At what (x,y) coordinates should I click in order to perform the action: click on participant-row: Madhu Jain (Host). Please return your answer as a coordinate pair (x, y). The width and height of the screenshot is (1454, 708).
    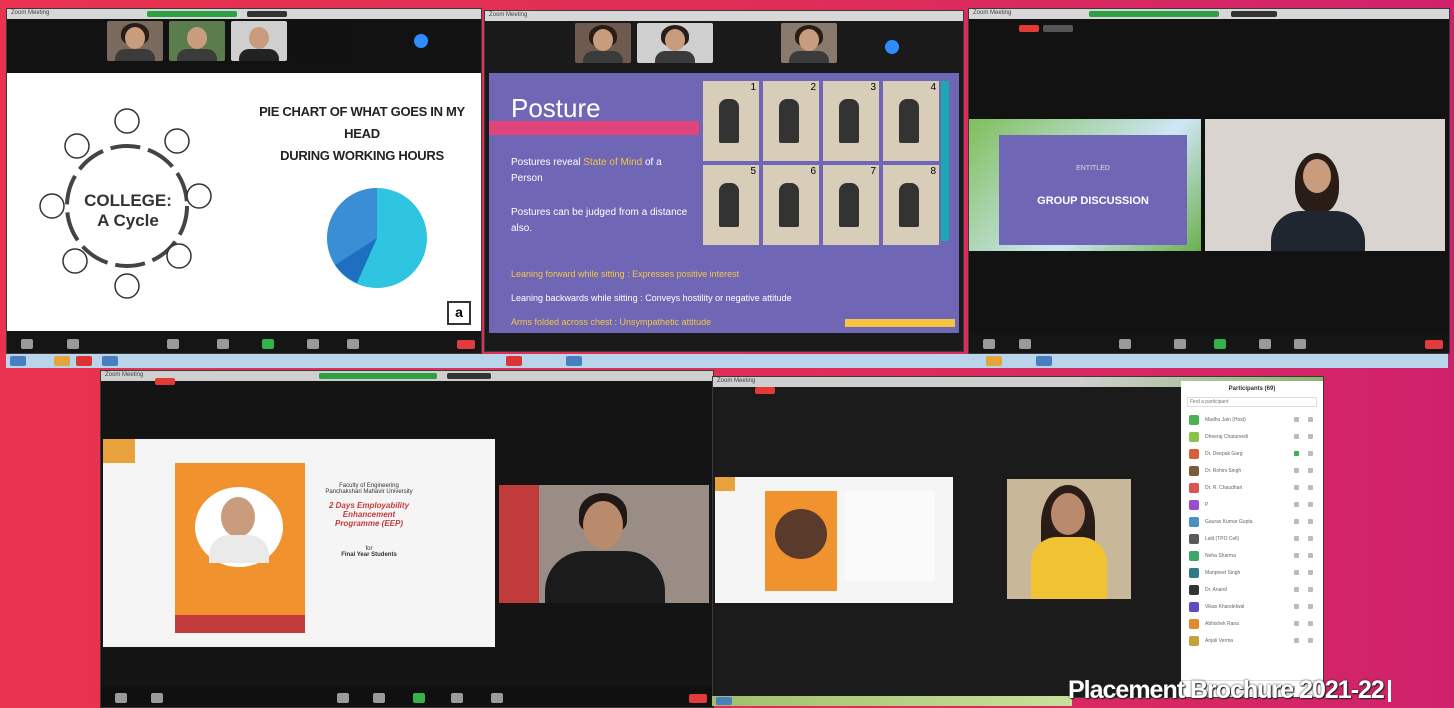
    Looking at the image, I should click on (1252, 419).